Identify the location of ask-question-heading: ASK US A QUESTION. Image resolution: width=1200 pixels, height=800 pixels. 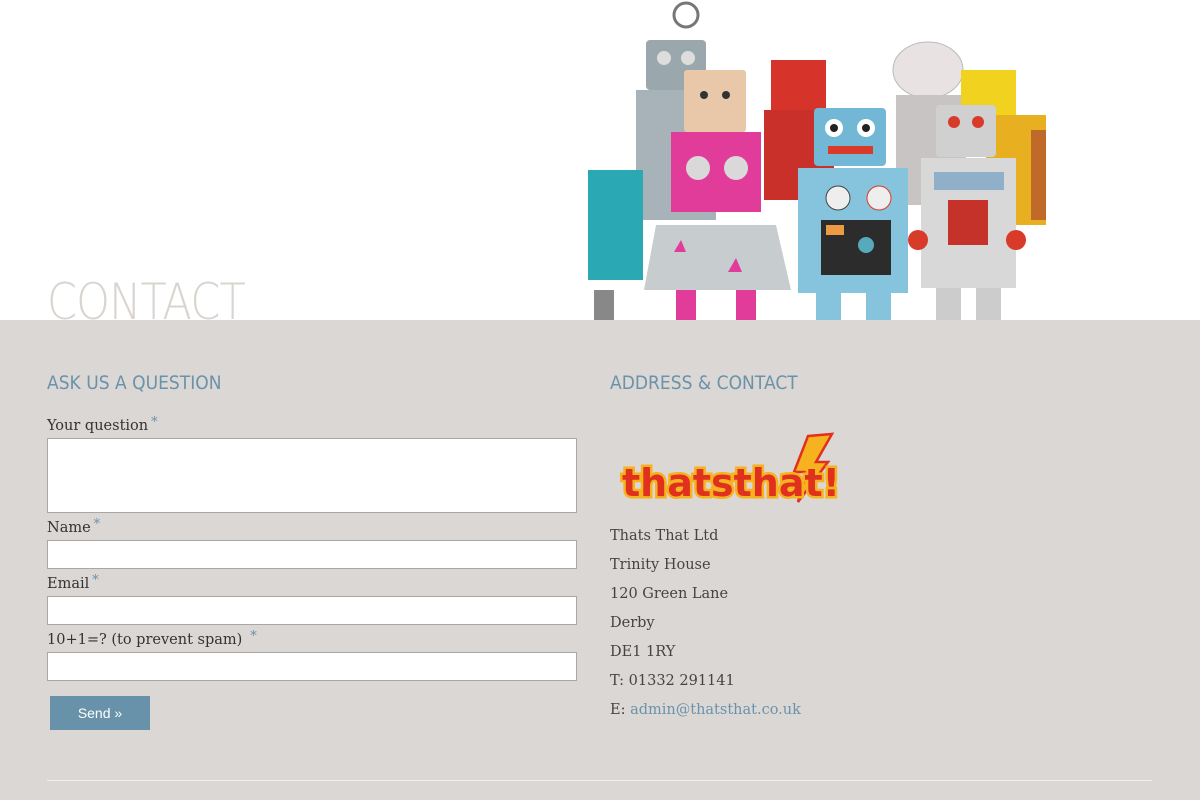
(134, 383).